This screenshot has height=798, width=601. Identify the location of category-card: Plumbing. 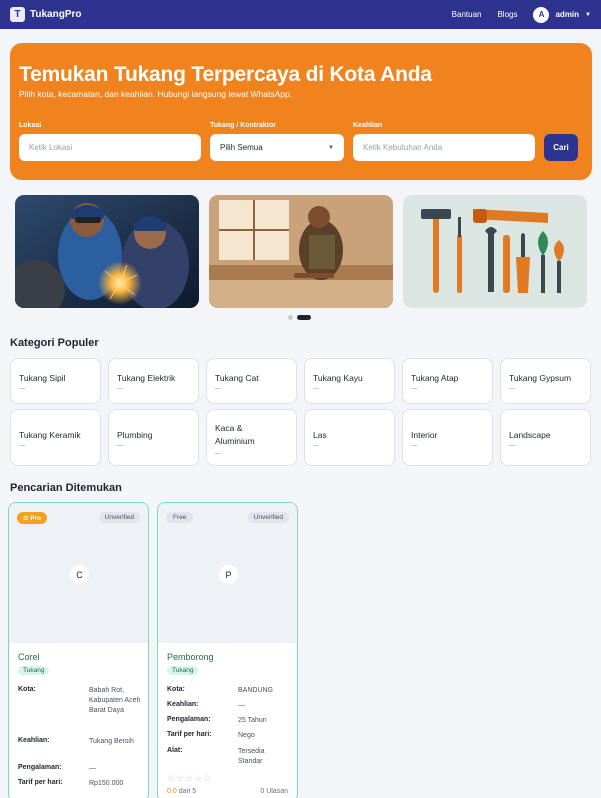
(153, 437).